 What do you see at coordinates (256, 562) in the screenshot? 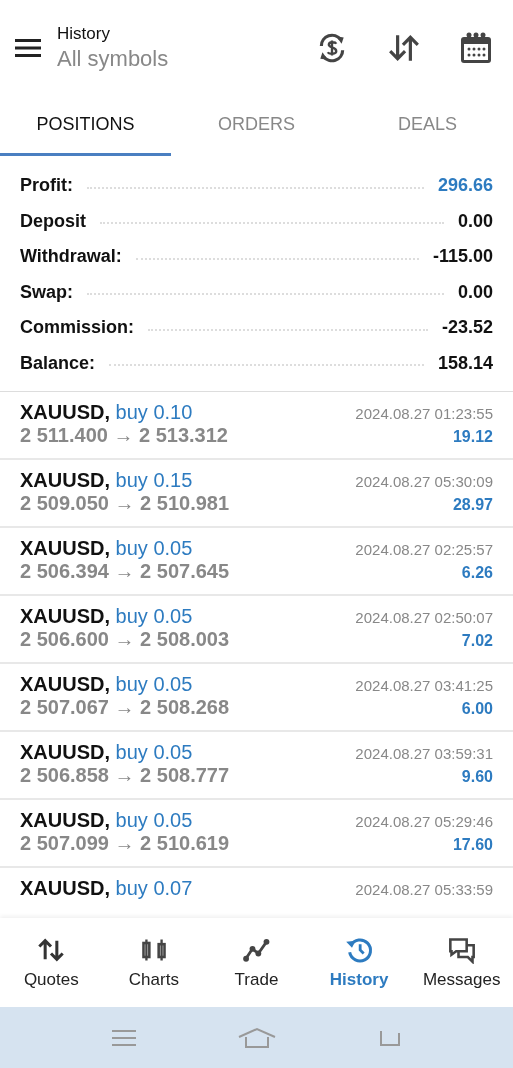
I see `position-row: XAUUSD, buy 0.05 2024.08.27 02:25:57 2 506.394 → 2 507.645 6.26` at bounding box center [256, 562].